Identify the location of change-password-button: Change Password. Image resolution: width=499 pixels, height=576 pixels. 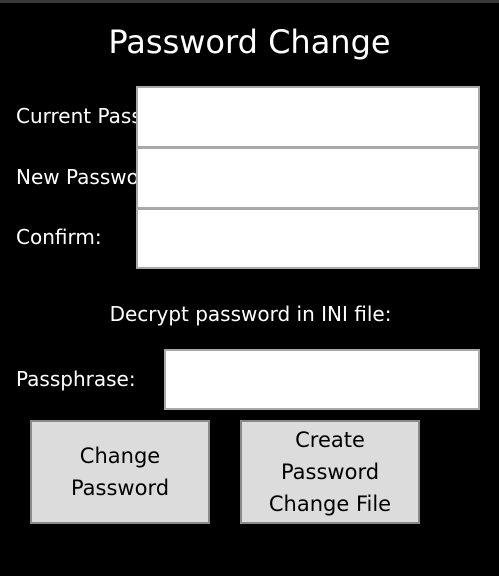
(120, 472).